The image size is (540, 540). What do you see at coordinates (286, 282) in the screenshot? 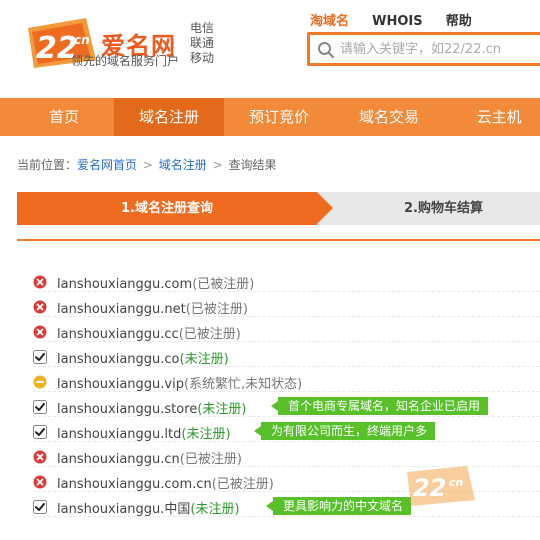
I see `domain-result-row: lanshouxianggu.com(已被注册)` at bounding box center [286, 282].